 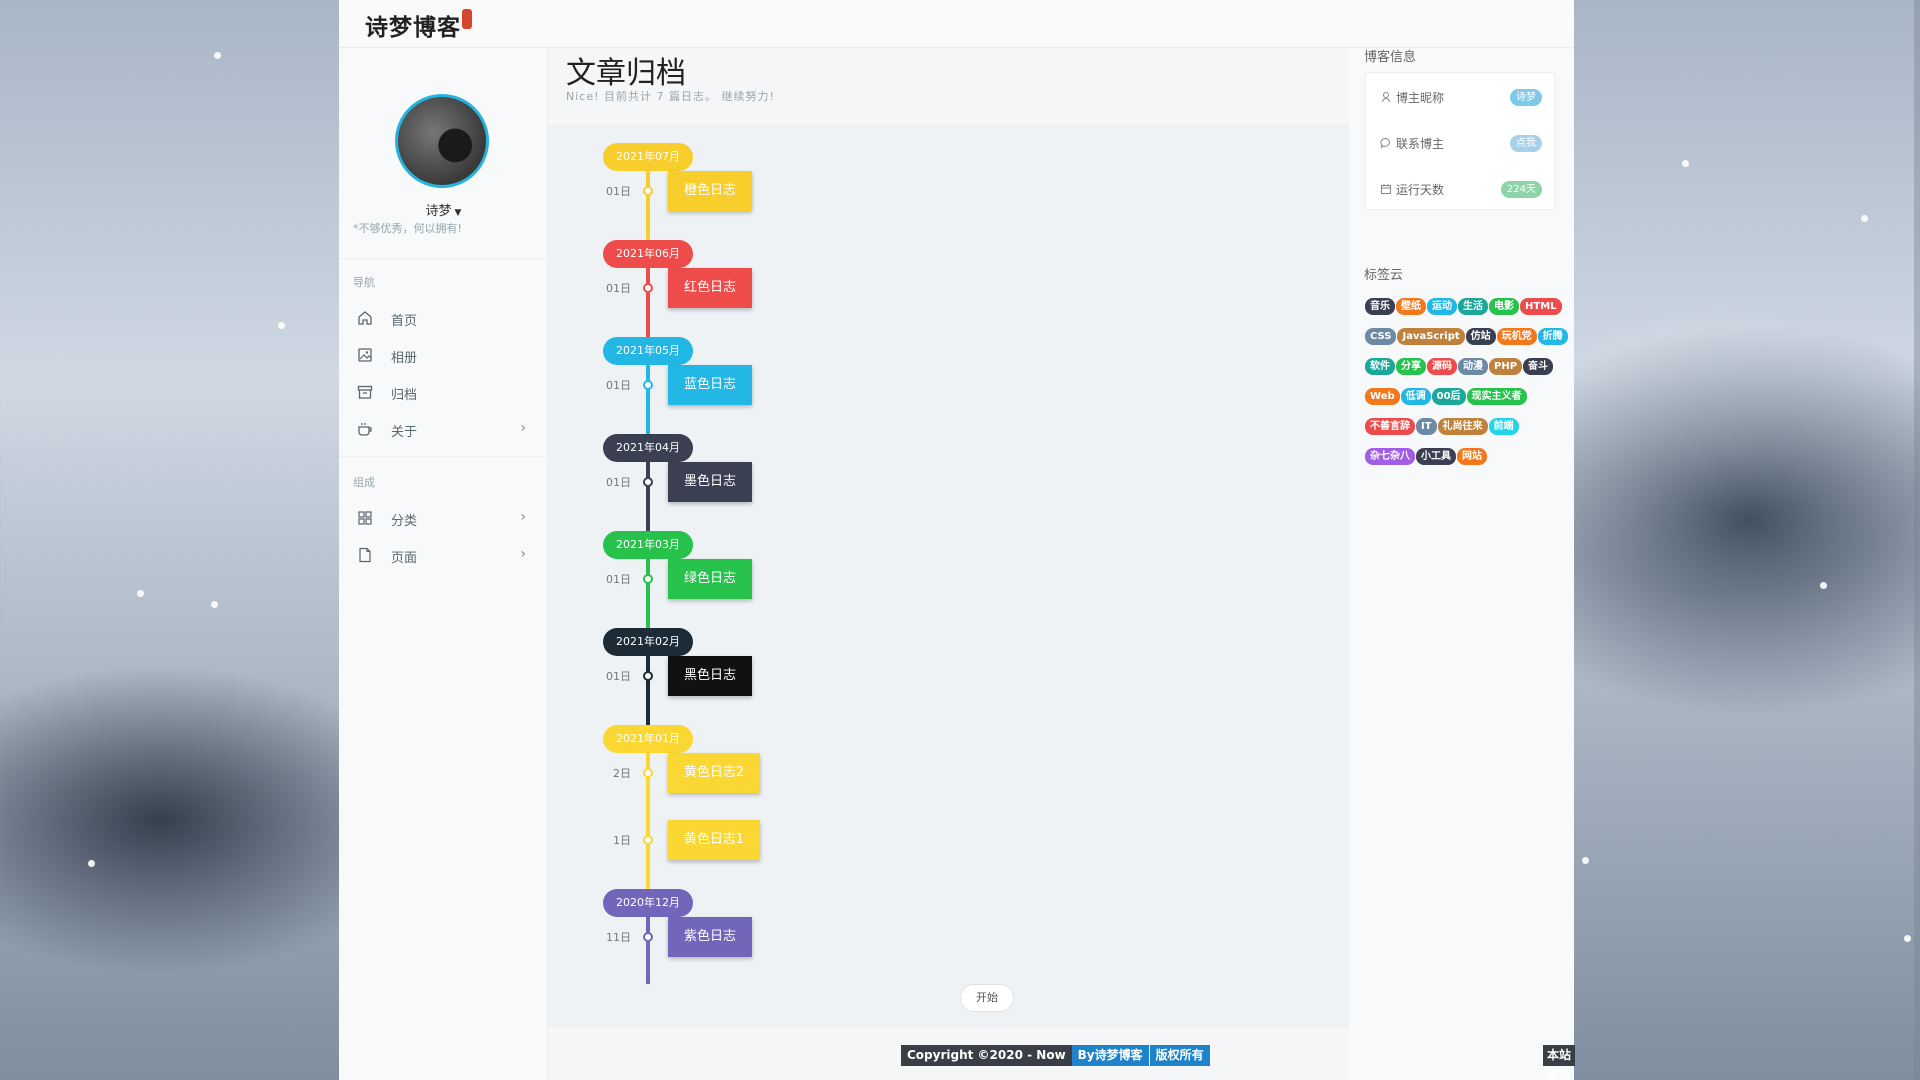 What do you see at coordinates (648, 448) in the screenshot?
I see `timeline-month-pill: 2021年04月` at bounding box center [648, 448].